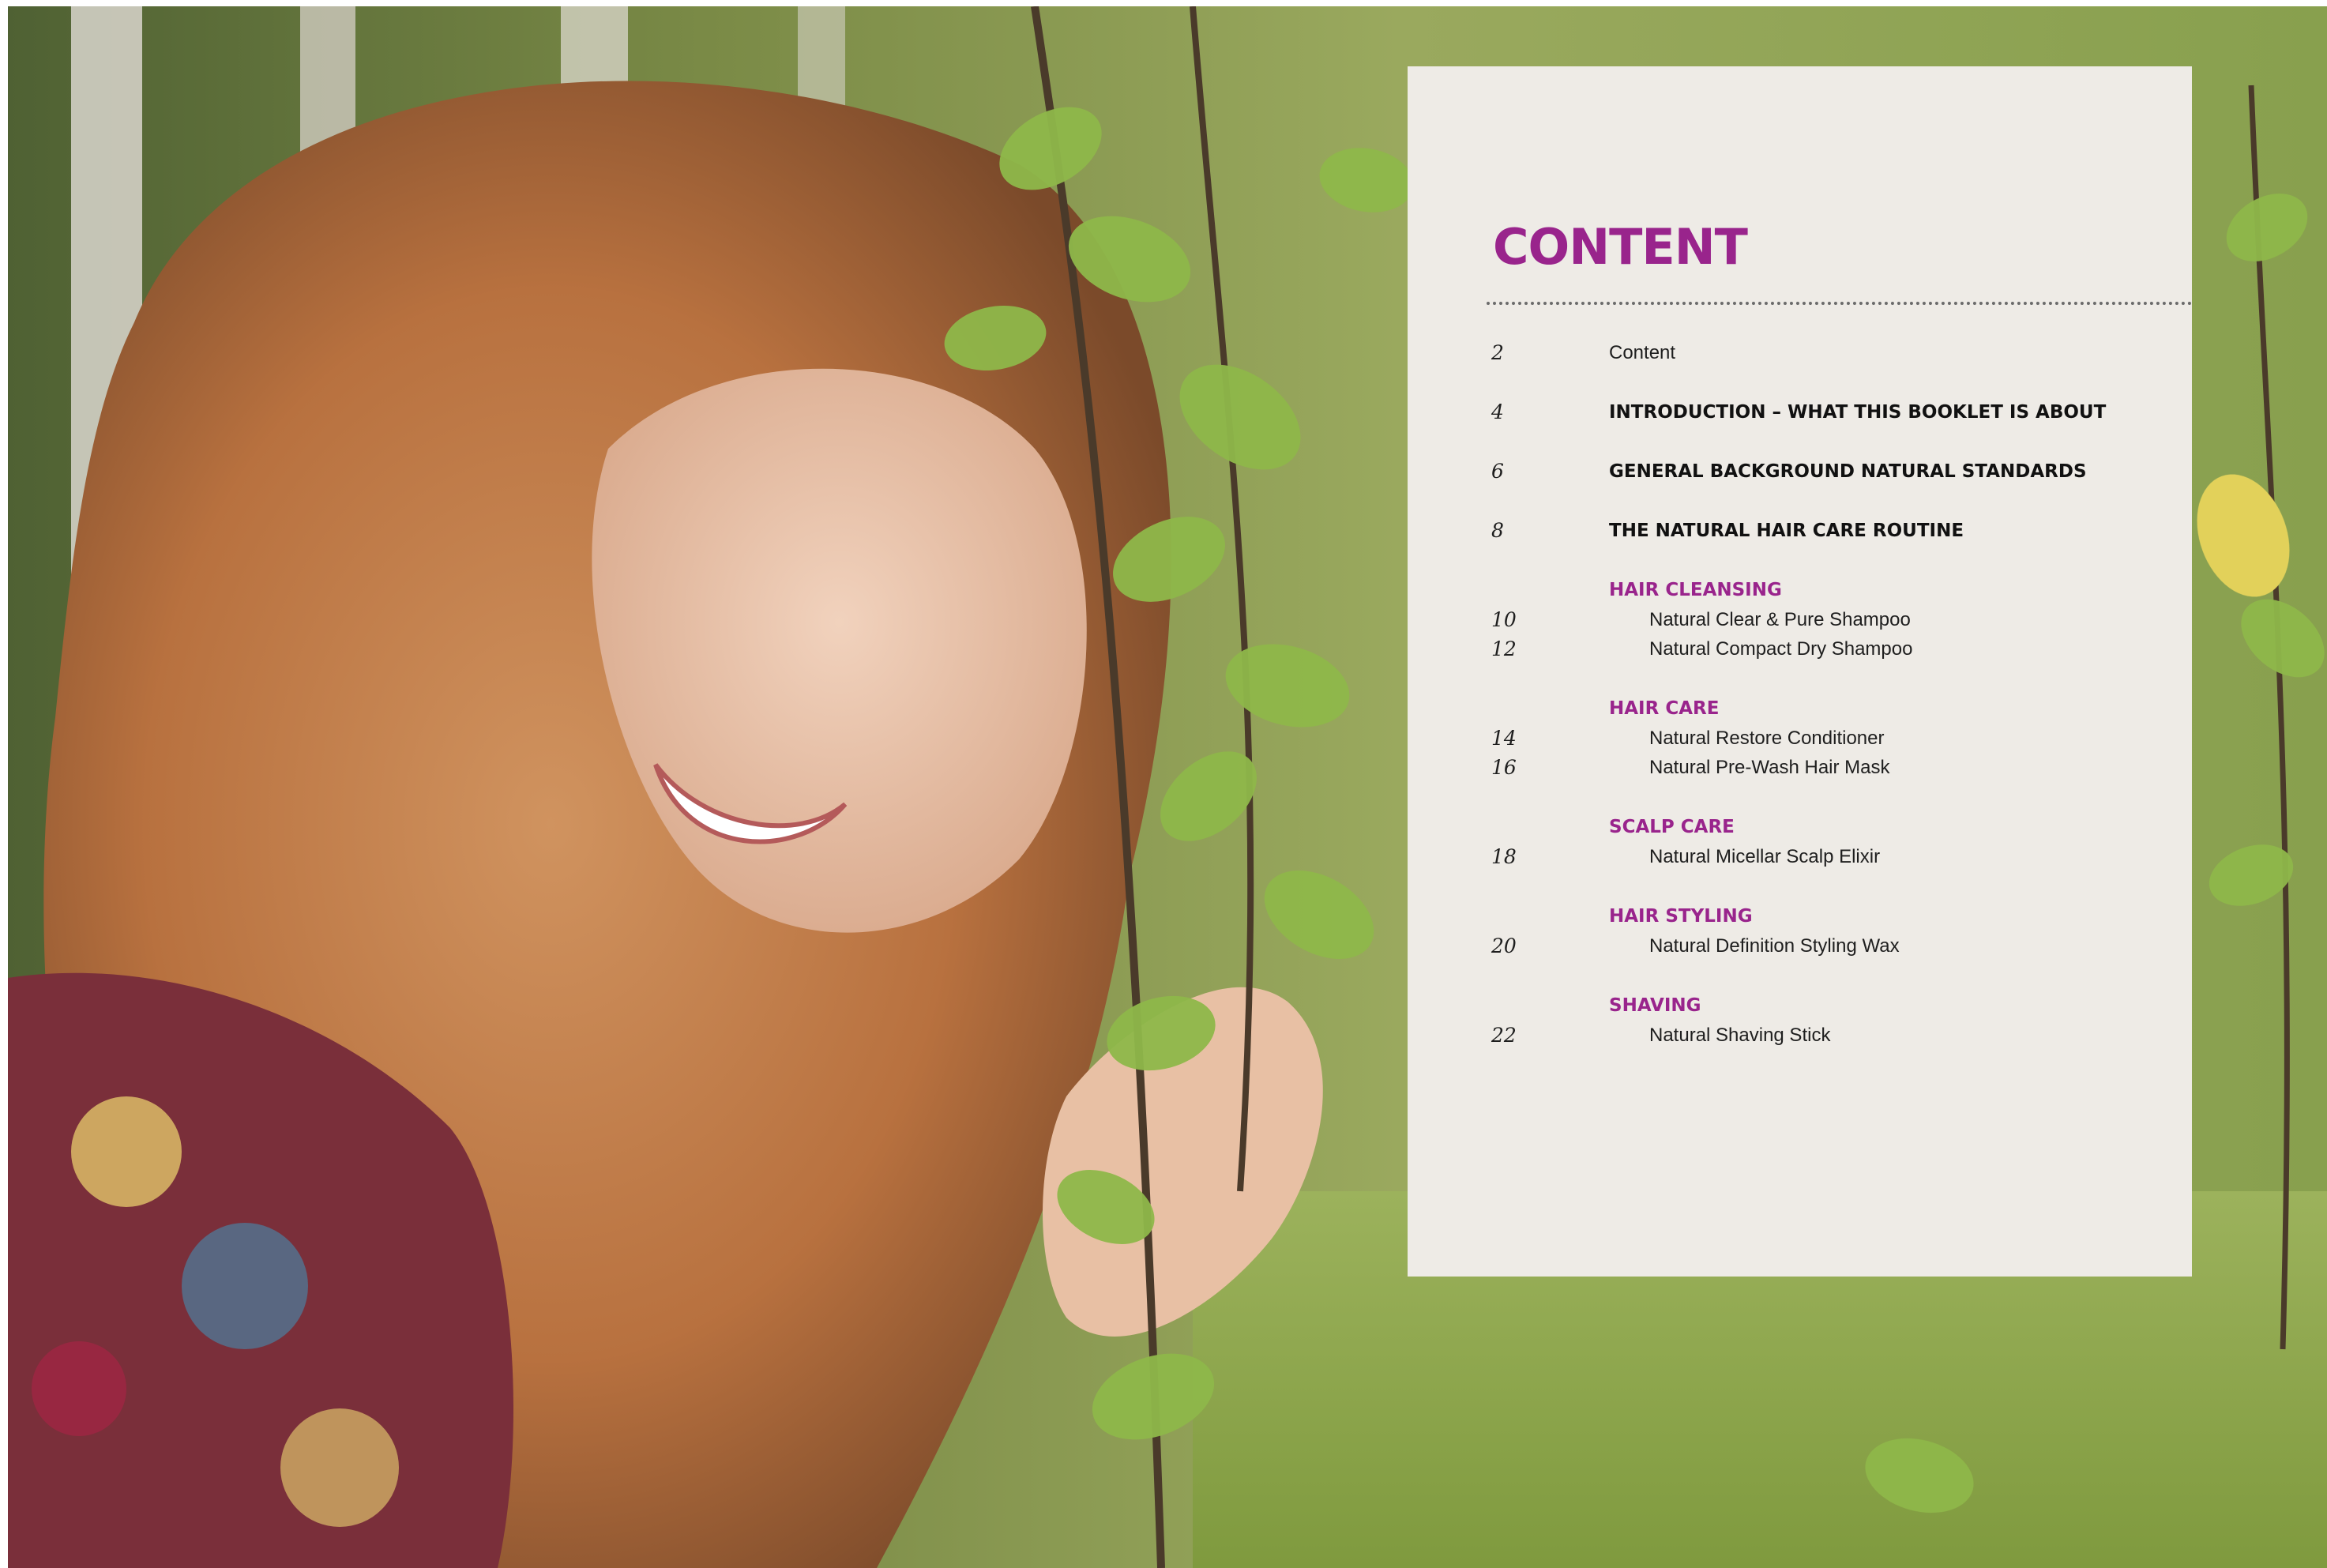 This screenshot has height=1568, width=2327. Describe the element at coordinates (1800, 827) in the screenshot. I see `section-heading-scalp-care: SCALP CARE` at that location.